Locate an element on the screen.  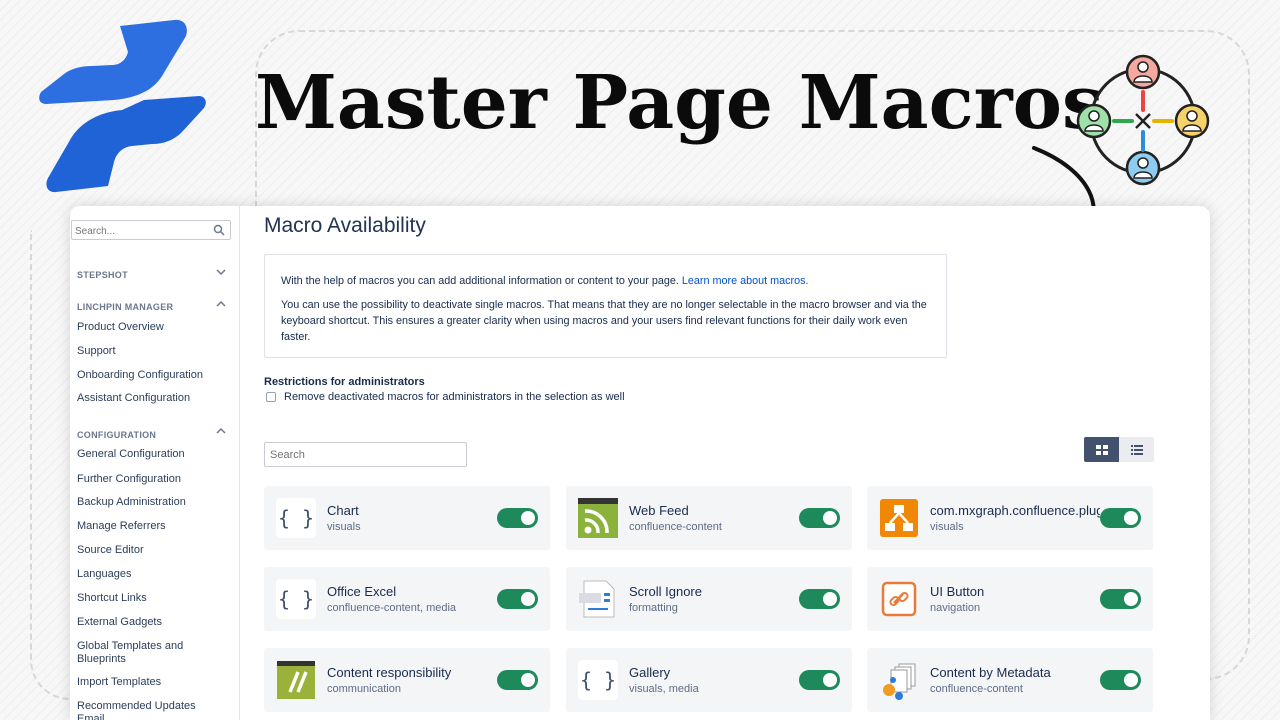
headline: Master Page Macros is located at coordinates (679, 103).